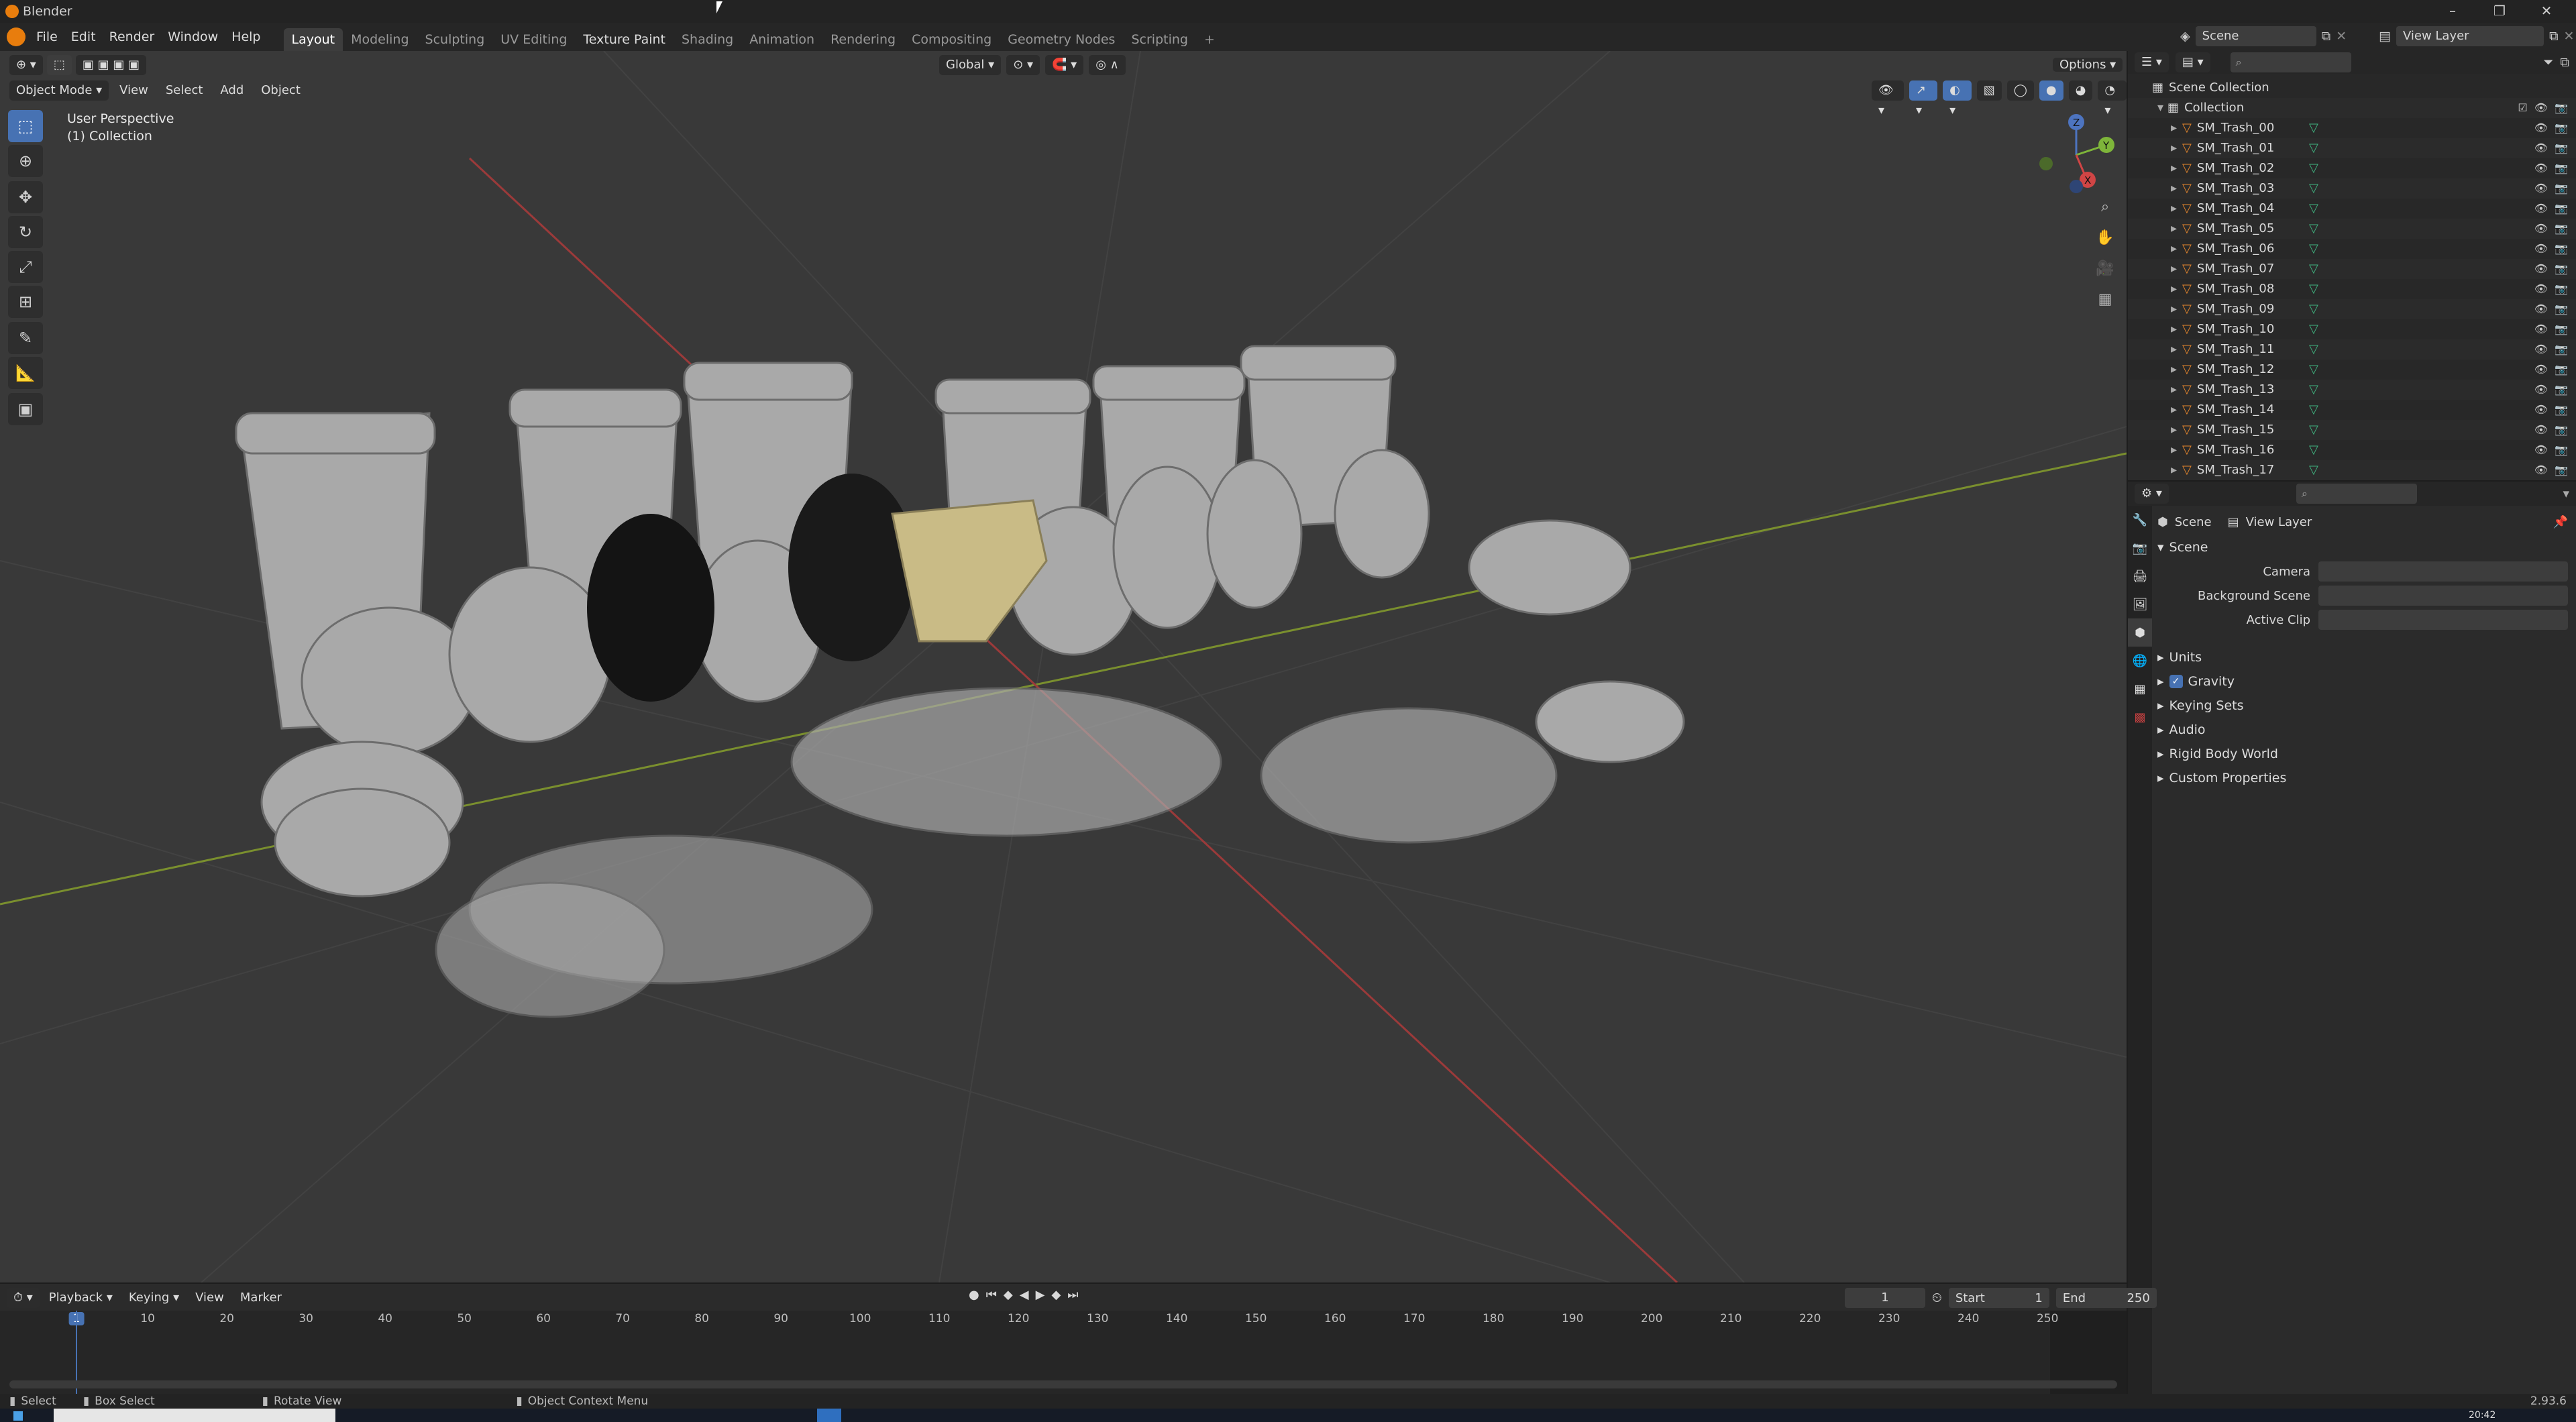 The height and width of the screenshot is (1422, 2576). What do you see at coordinates (2140, 661) in the screenshot?
I see `world-tab-icon: 🌐` at bounding box center [2140, 661].